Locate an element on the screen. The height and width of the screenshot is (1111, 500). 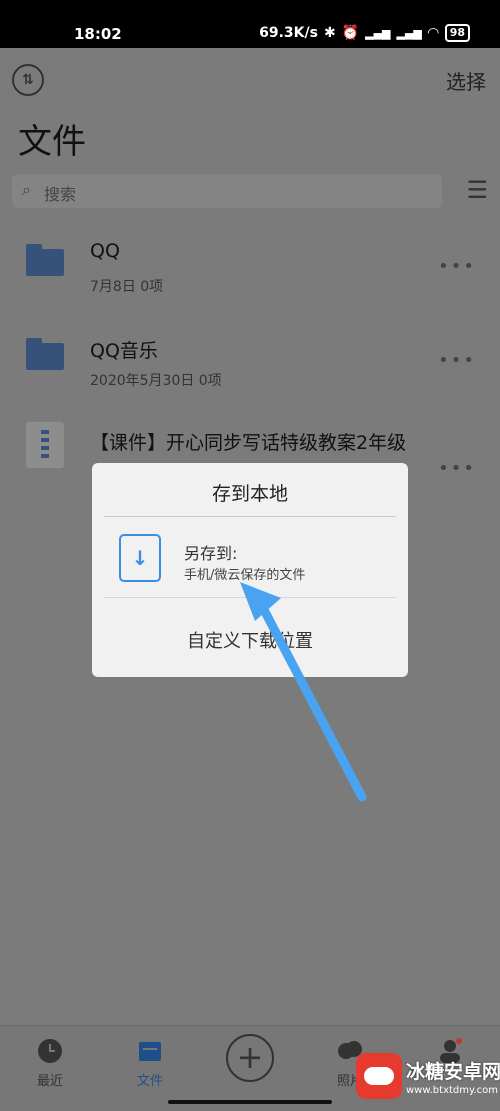
custom-download-location-button: 自定义下载位置 is located at coordinates (250, 640).